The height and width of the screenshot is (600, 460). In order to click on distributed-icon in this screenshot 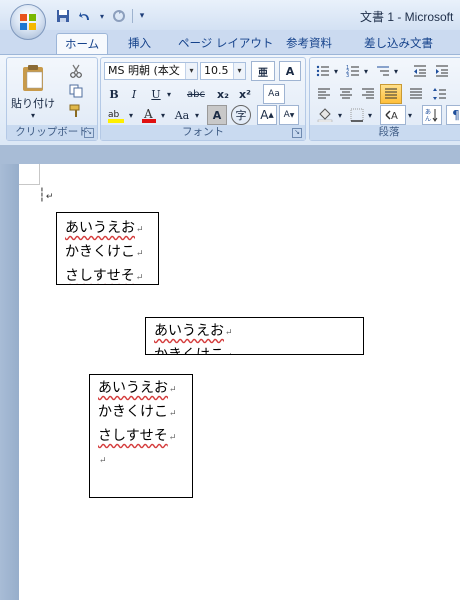, I will do `click(416, 94)`.